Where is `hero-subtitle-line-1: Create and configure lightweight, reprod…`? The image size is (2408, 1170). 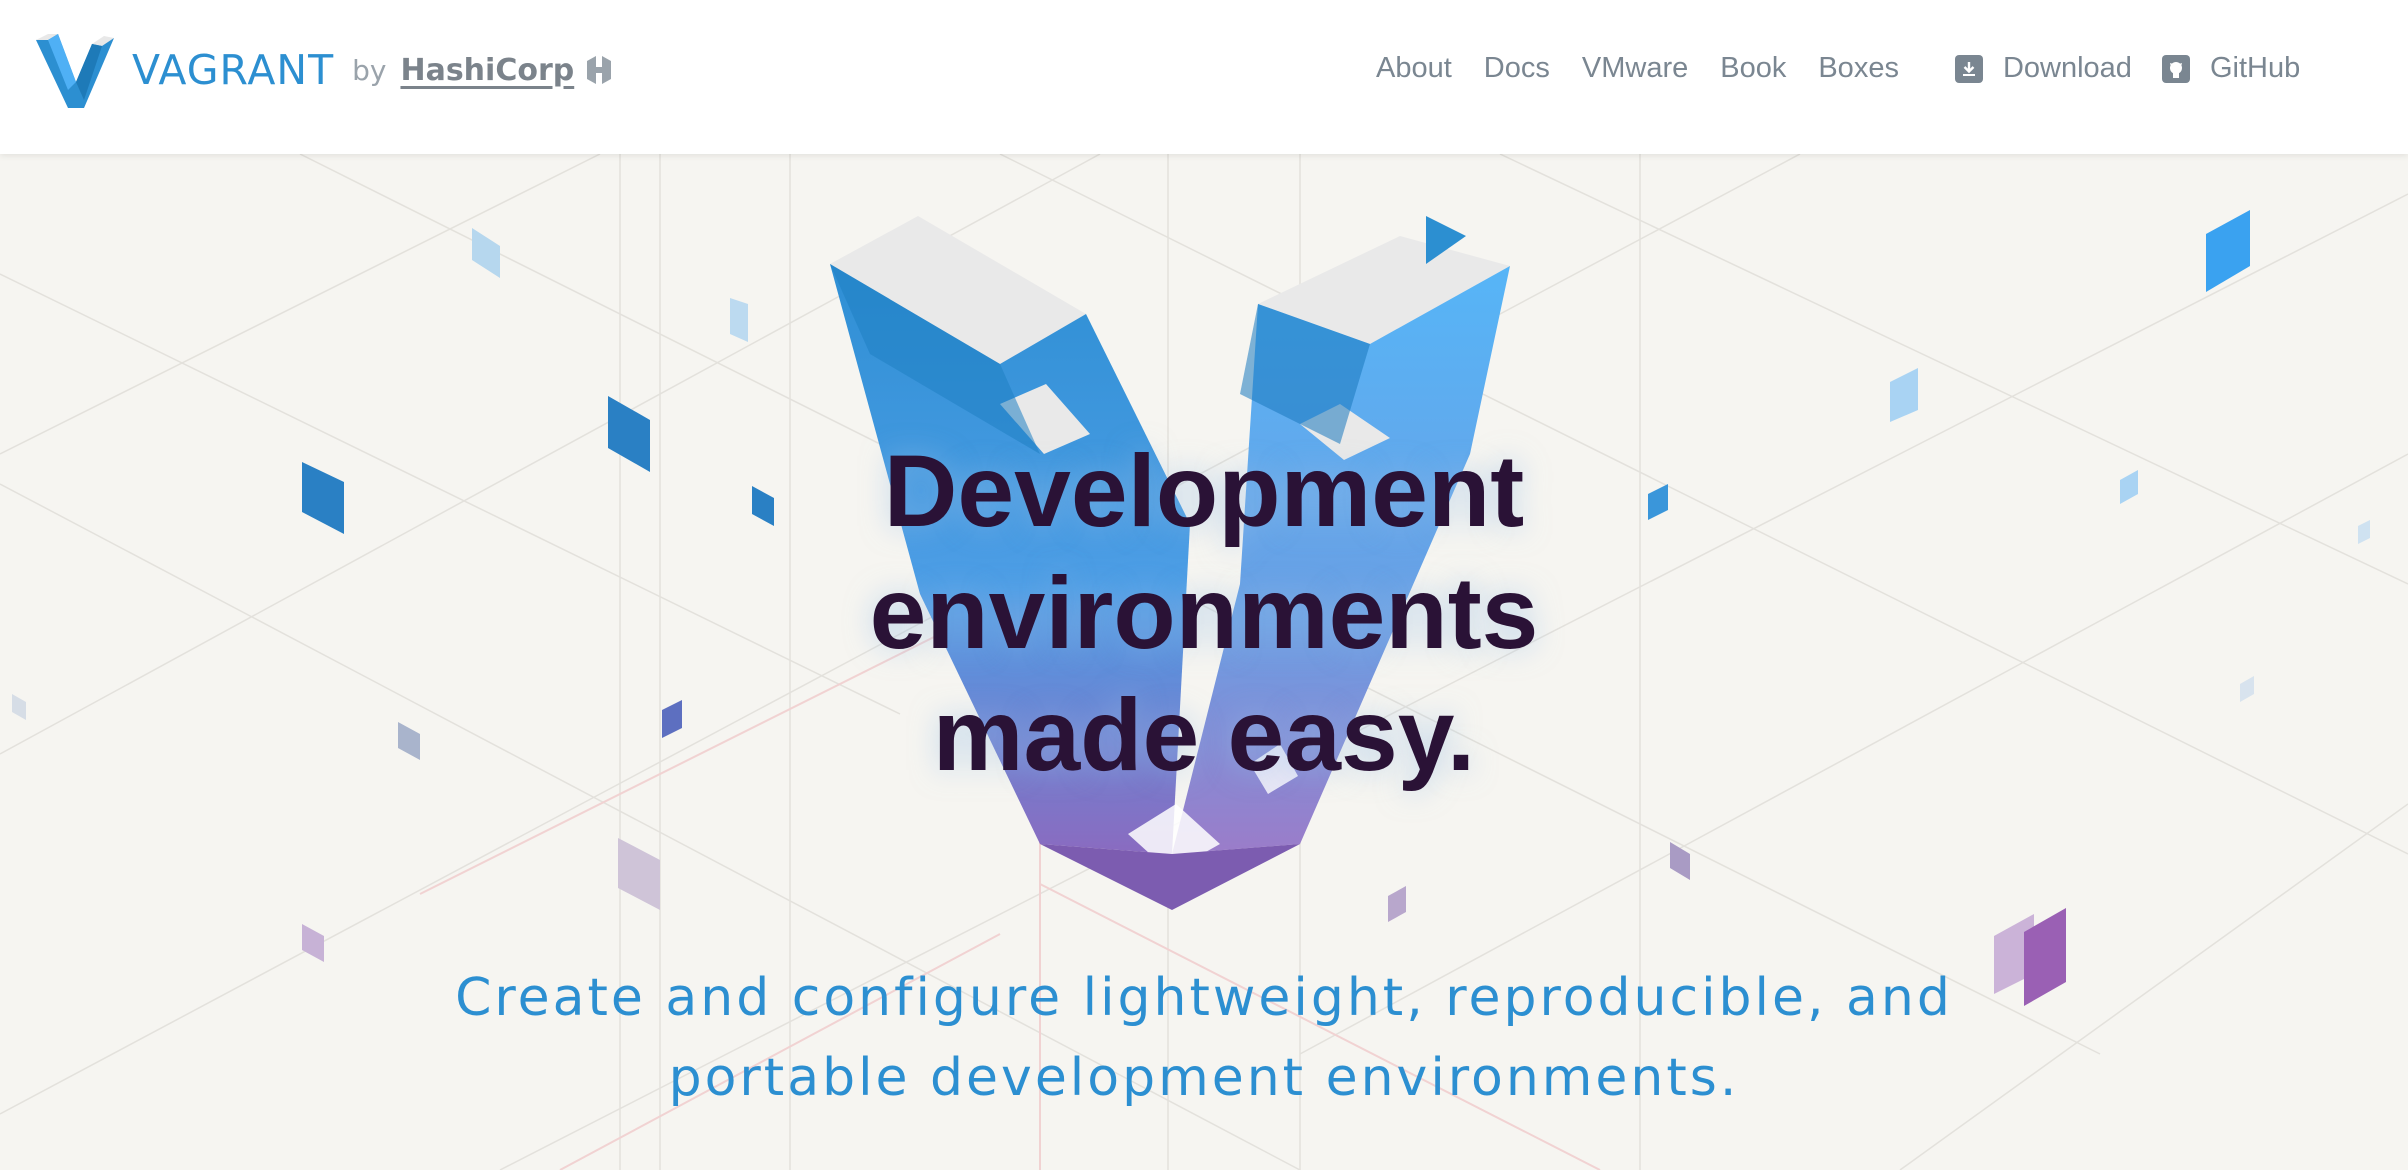
hero-subtitle-line-1: Create and configure lightweight, reprod… is located at coordinates (1204, 998).